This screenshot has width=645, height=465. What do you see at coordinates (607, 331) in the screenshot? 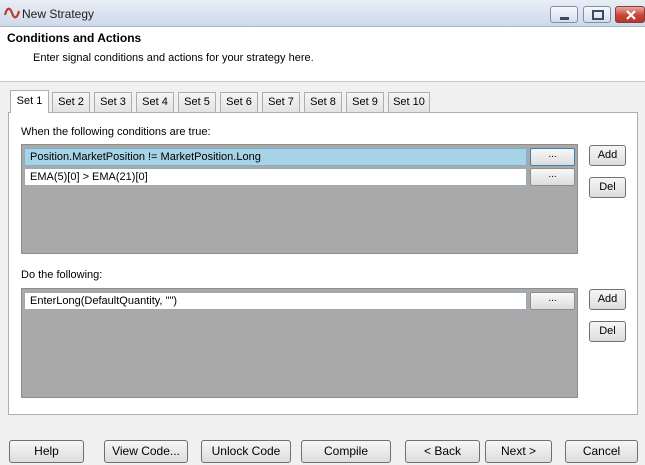
I see `delete-action-button: Del` at bounding box center [607, 331].